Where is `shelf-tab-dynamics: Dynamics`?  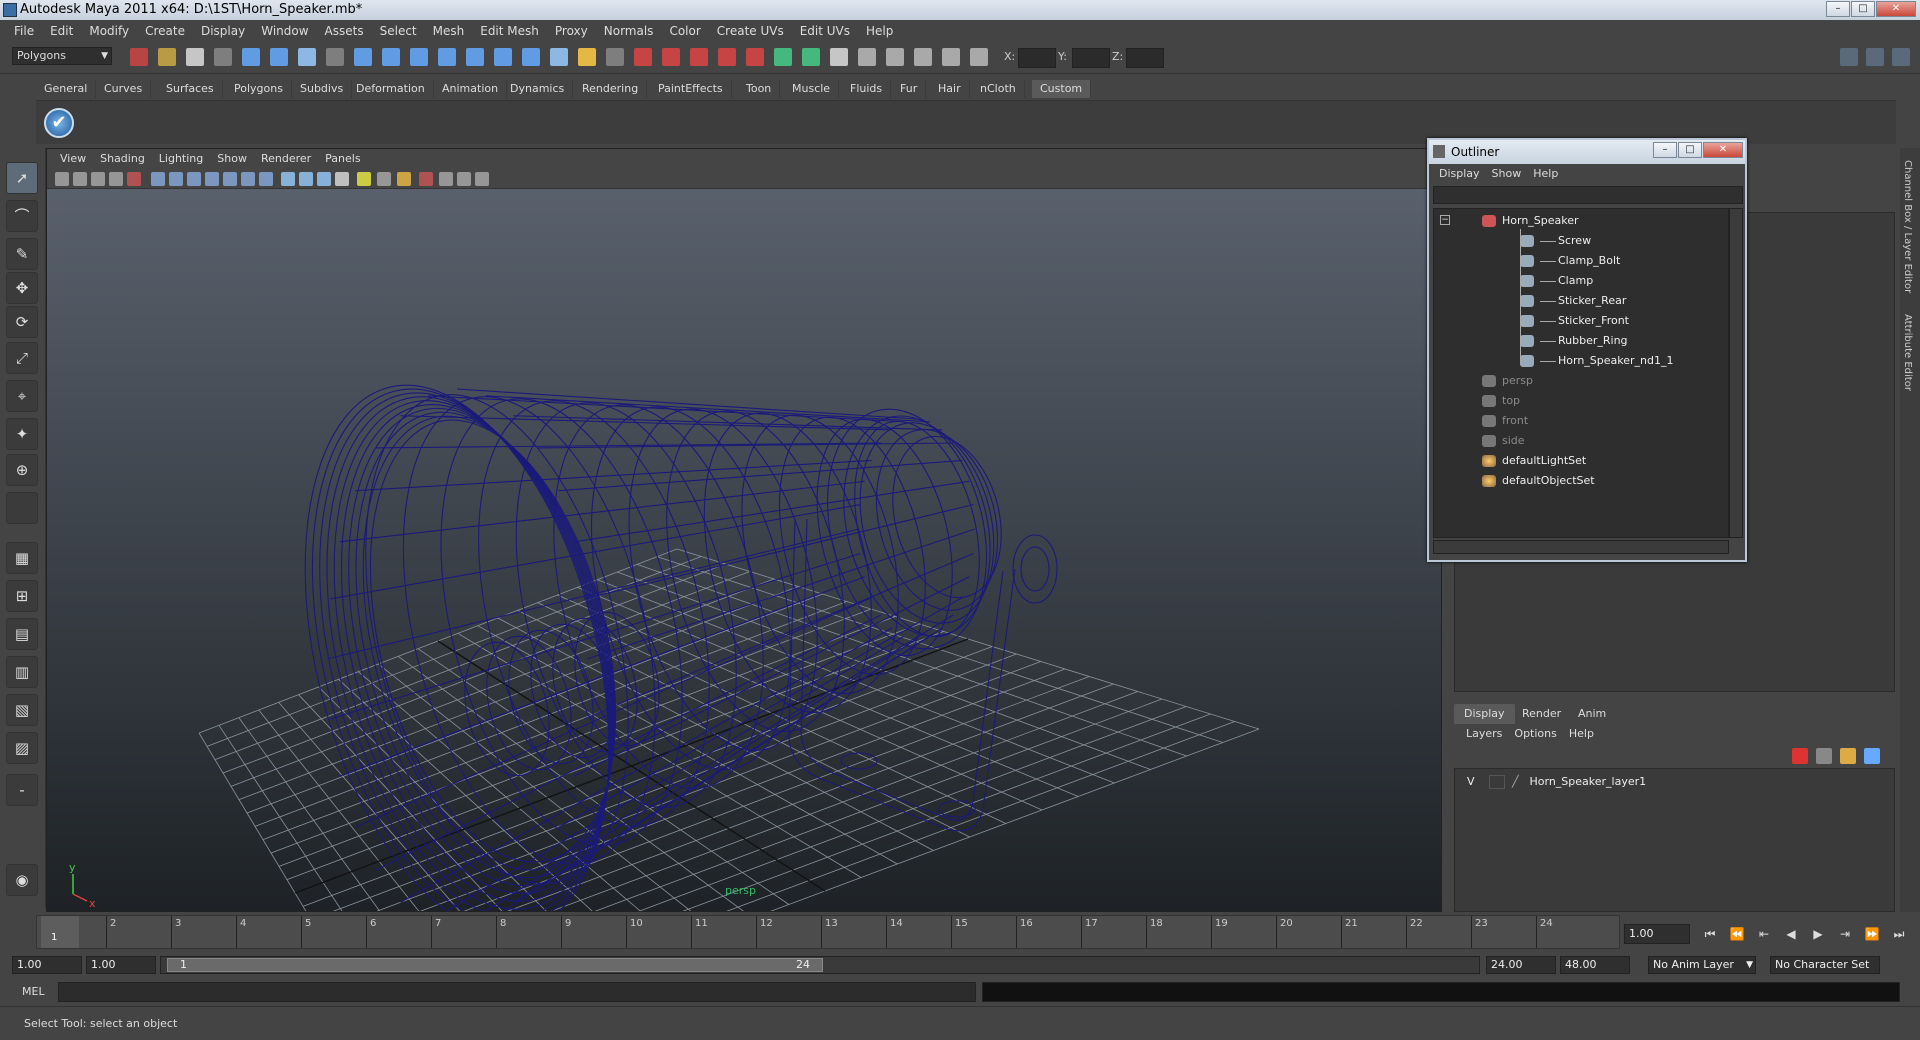 shelf-tab-dynamics: Dynamics is located at coordinates (538, 89).